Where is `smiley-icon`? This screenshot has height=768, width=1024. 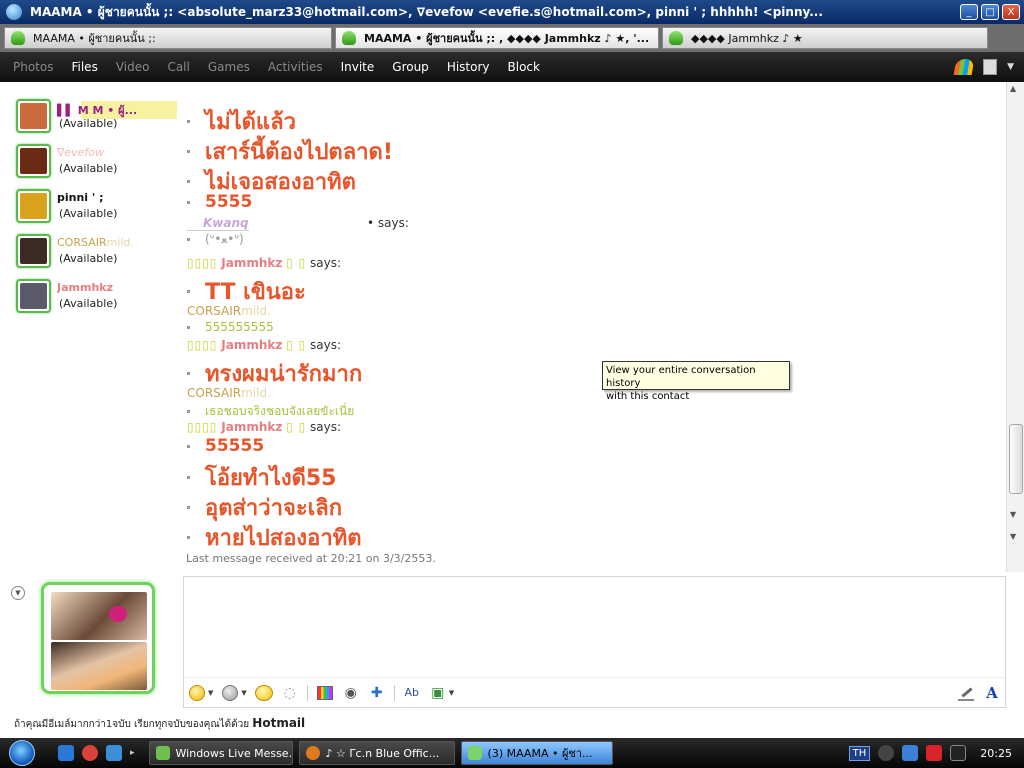
smiley-icon is located at coordinates (197, 692).